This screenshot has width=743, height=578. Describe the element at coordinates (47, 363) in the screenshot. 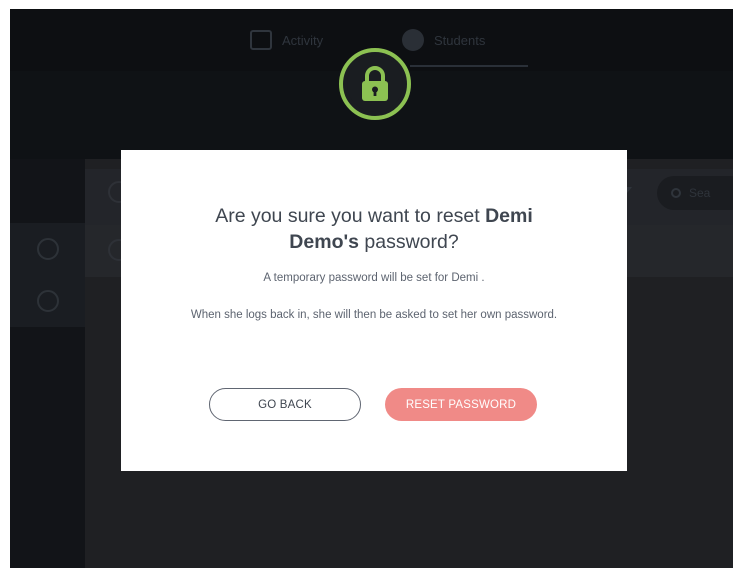

I see `sidebar` at that location.